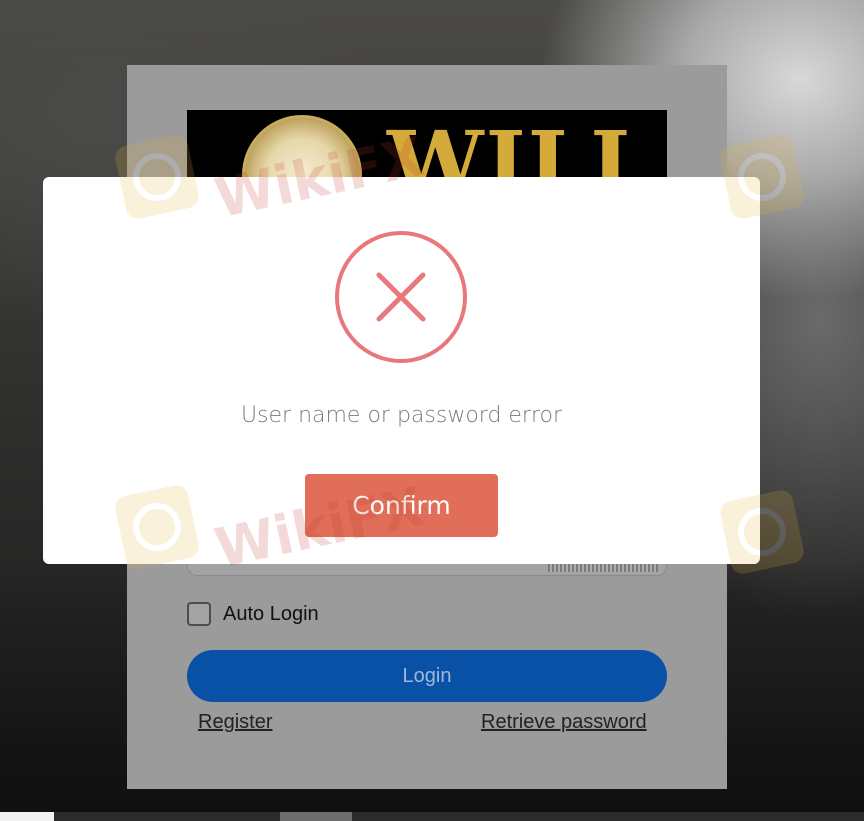 The image size is (864, 821). What do you see at coordinates (271, 614) in the screenshot?
I see `auto-login-label: Auto Login` at bounding box center [271, 614].